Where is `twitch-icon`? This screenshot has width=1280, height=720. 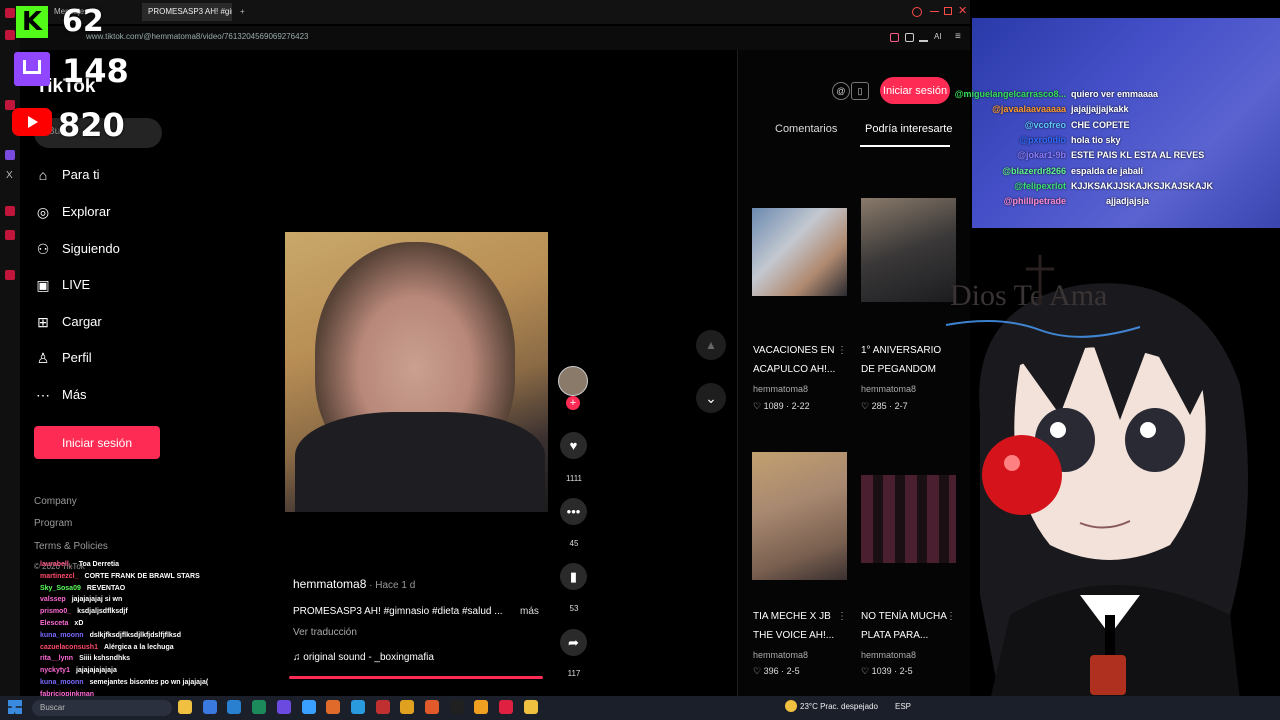
twitch-icon is located at coordinates (10, 155).